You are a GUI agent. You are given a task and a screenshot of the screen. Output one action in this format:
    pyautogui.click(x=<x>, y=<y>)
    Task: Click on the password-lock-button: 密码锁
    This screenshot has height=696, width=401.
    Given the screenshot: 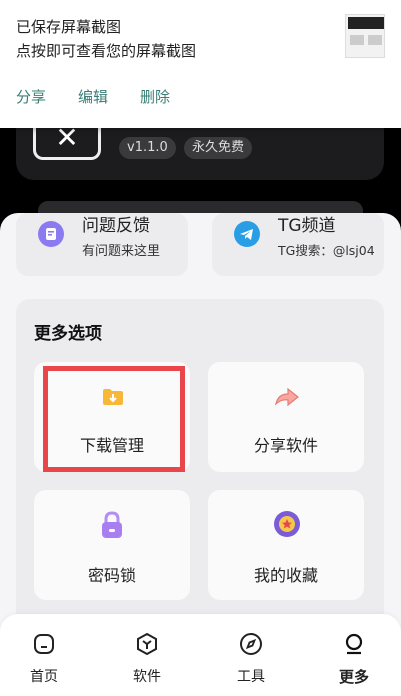 What is the action you would take?
    pyautogui.click(x=112, y=545)
    